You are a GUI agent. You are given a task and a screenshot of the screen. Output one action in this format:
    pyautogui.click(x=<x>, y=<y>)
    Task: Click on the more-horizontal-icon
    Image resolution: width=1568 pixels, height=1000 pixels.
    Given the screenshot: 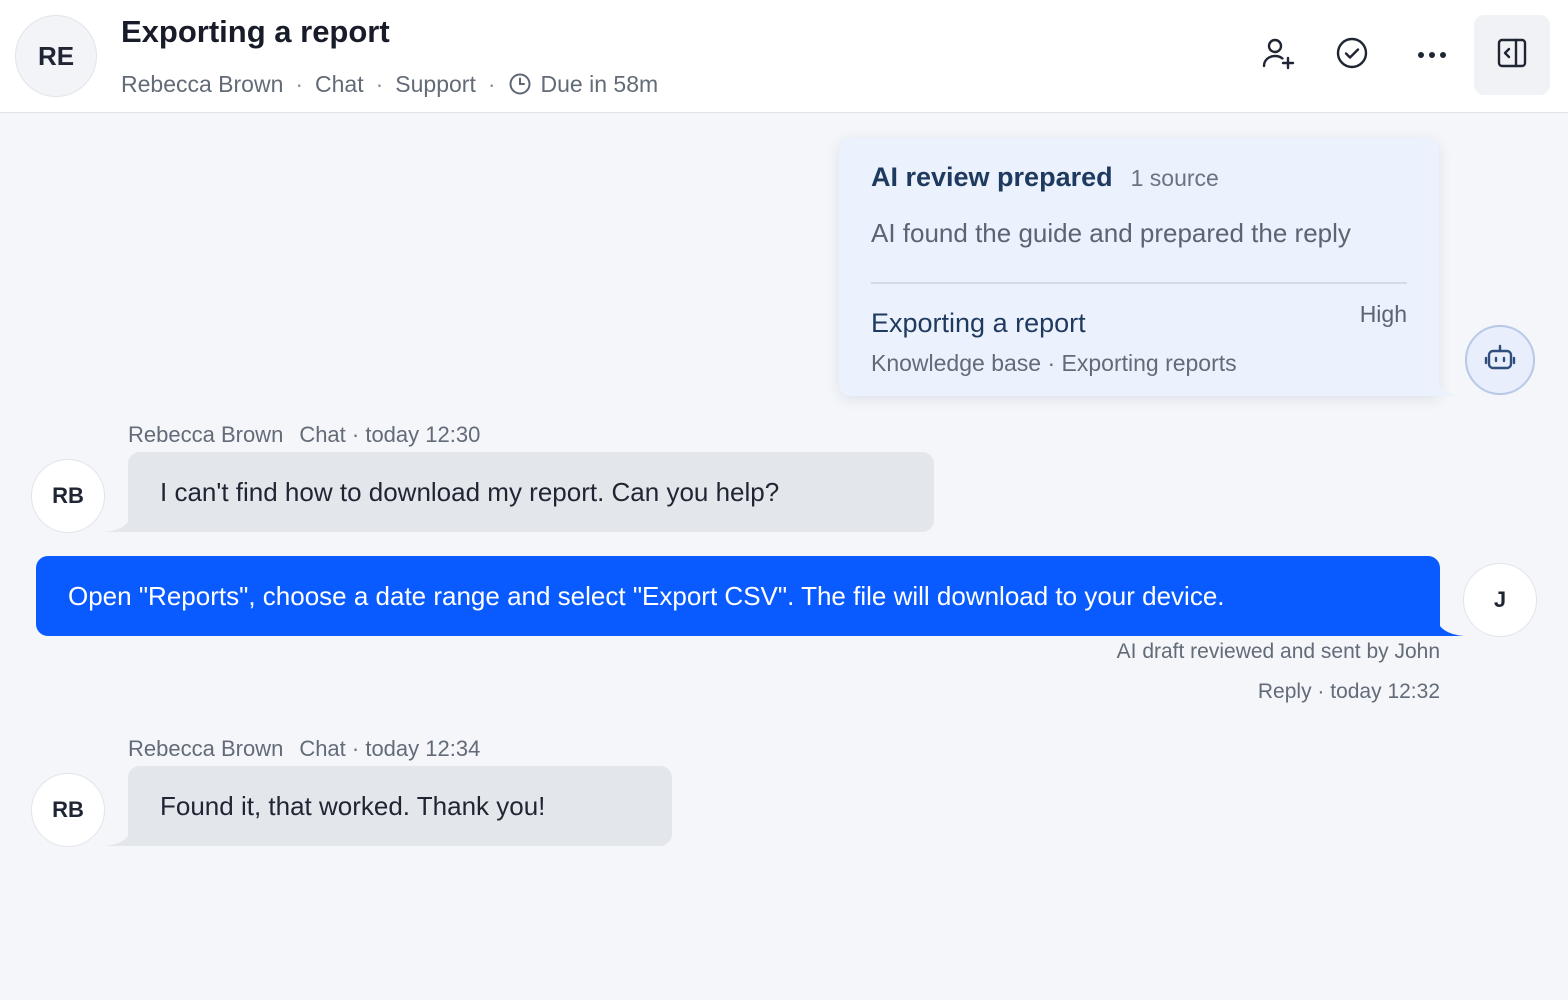 What is the action you would take?
    pyautogui.click(x=1432, y=55)
    